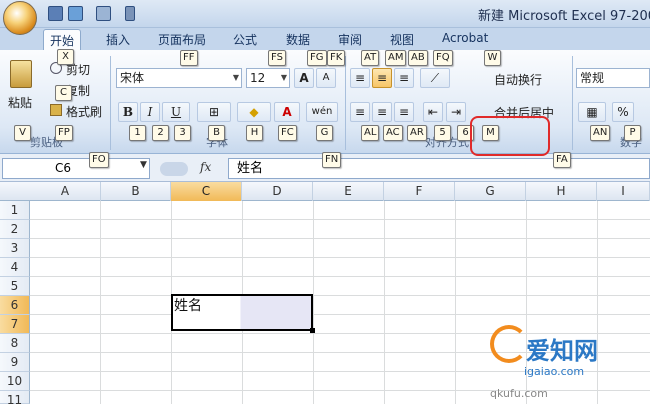 This screenshot has width=650, height=410. I want to click on align-bottom-button: ≡, so click(404, 78).